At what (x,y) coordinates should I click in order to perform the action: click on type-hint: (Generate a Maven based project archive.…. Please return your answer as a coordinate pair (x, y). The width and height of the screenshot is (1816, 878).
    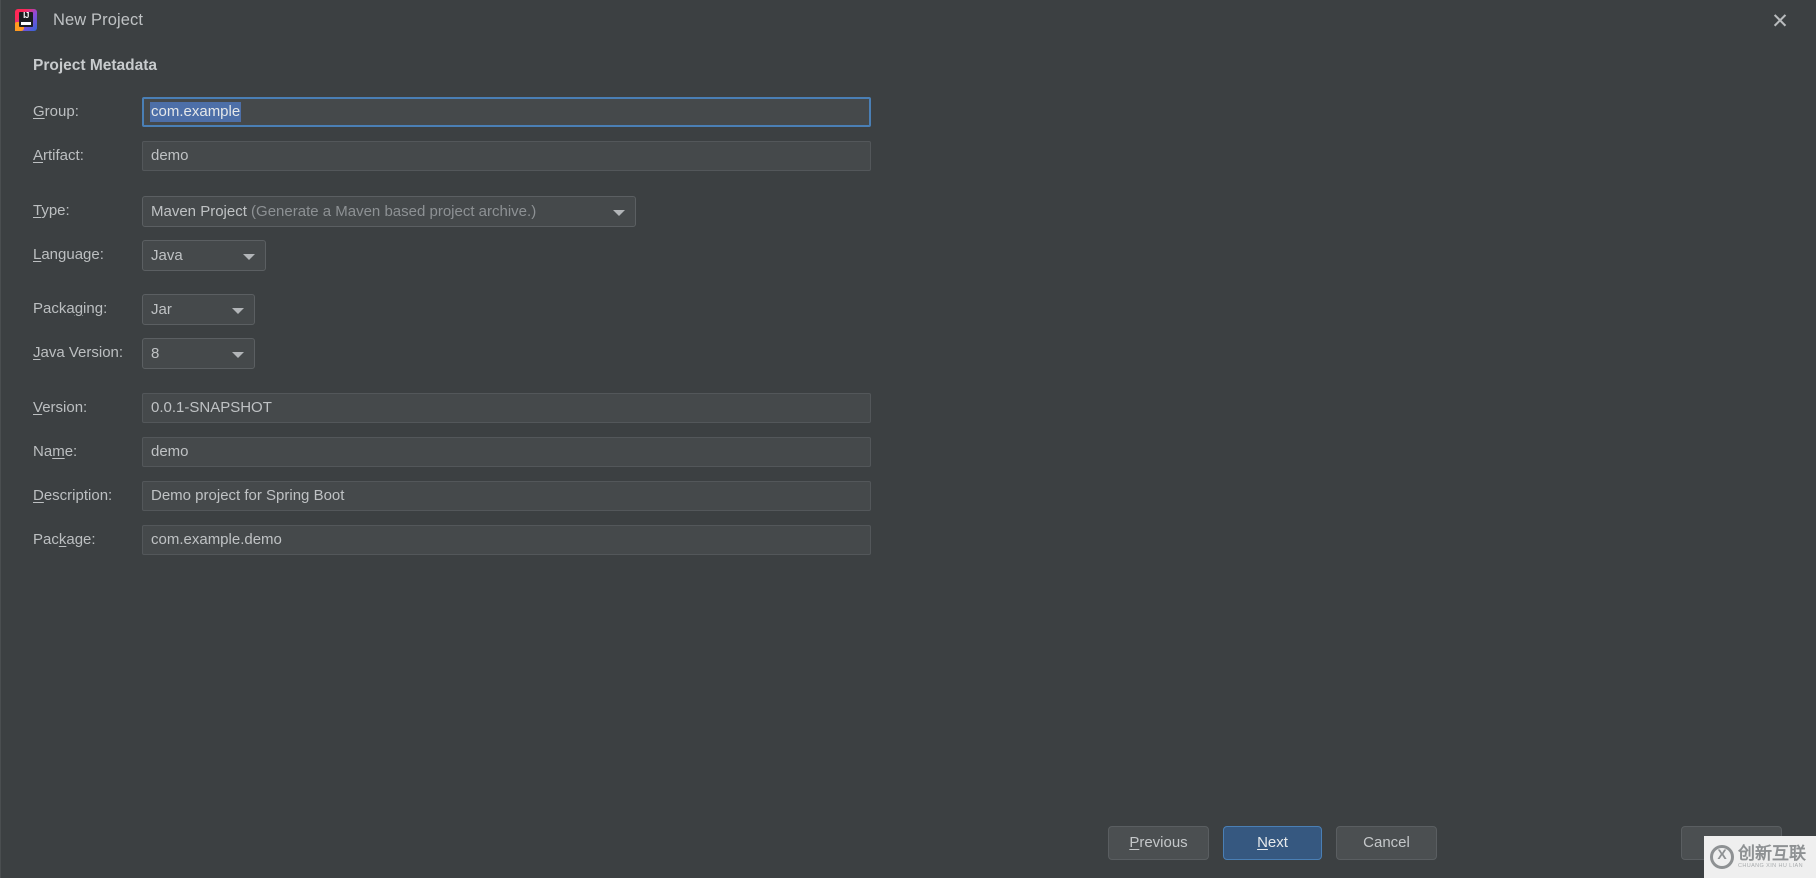
    Looking at the image, I should click on (391, 211).